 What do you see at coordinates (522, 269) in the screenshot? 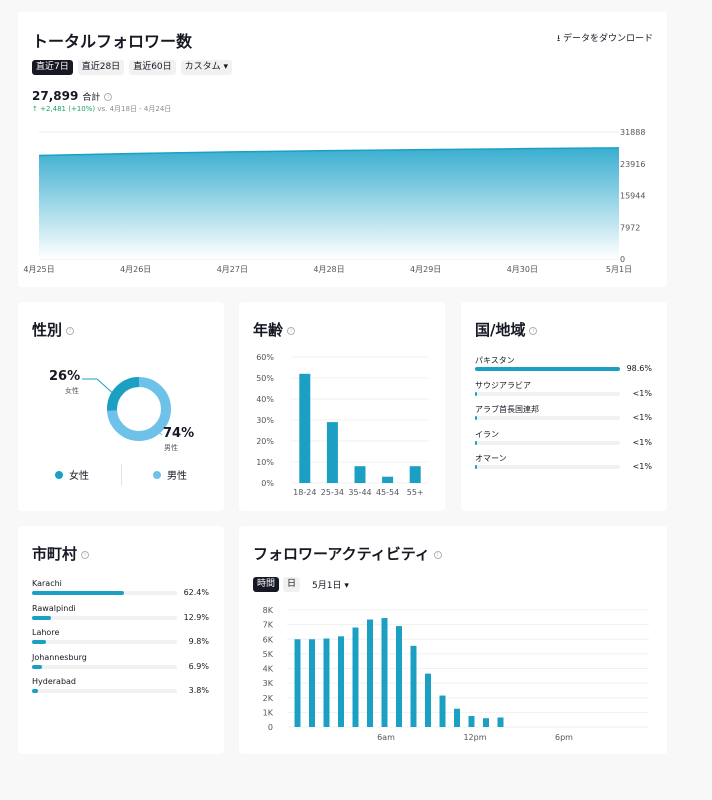
I see `x-tick-label: 4月30日` at bounding box center [522, 269].